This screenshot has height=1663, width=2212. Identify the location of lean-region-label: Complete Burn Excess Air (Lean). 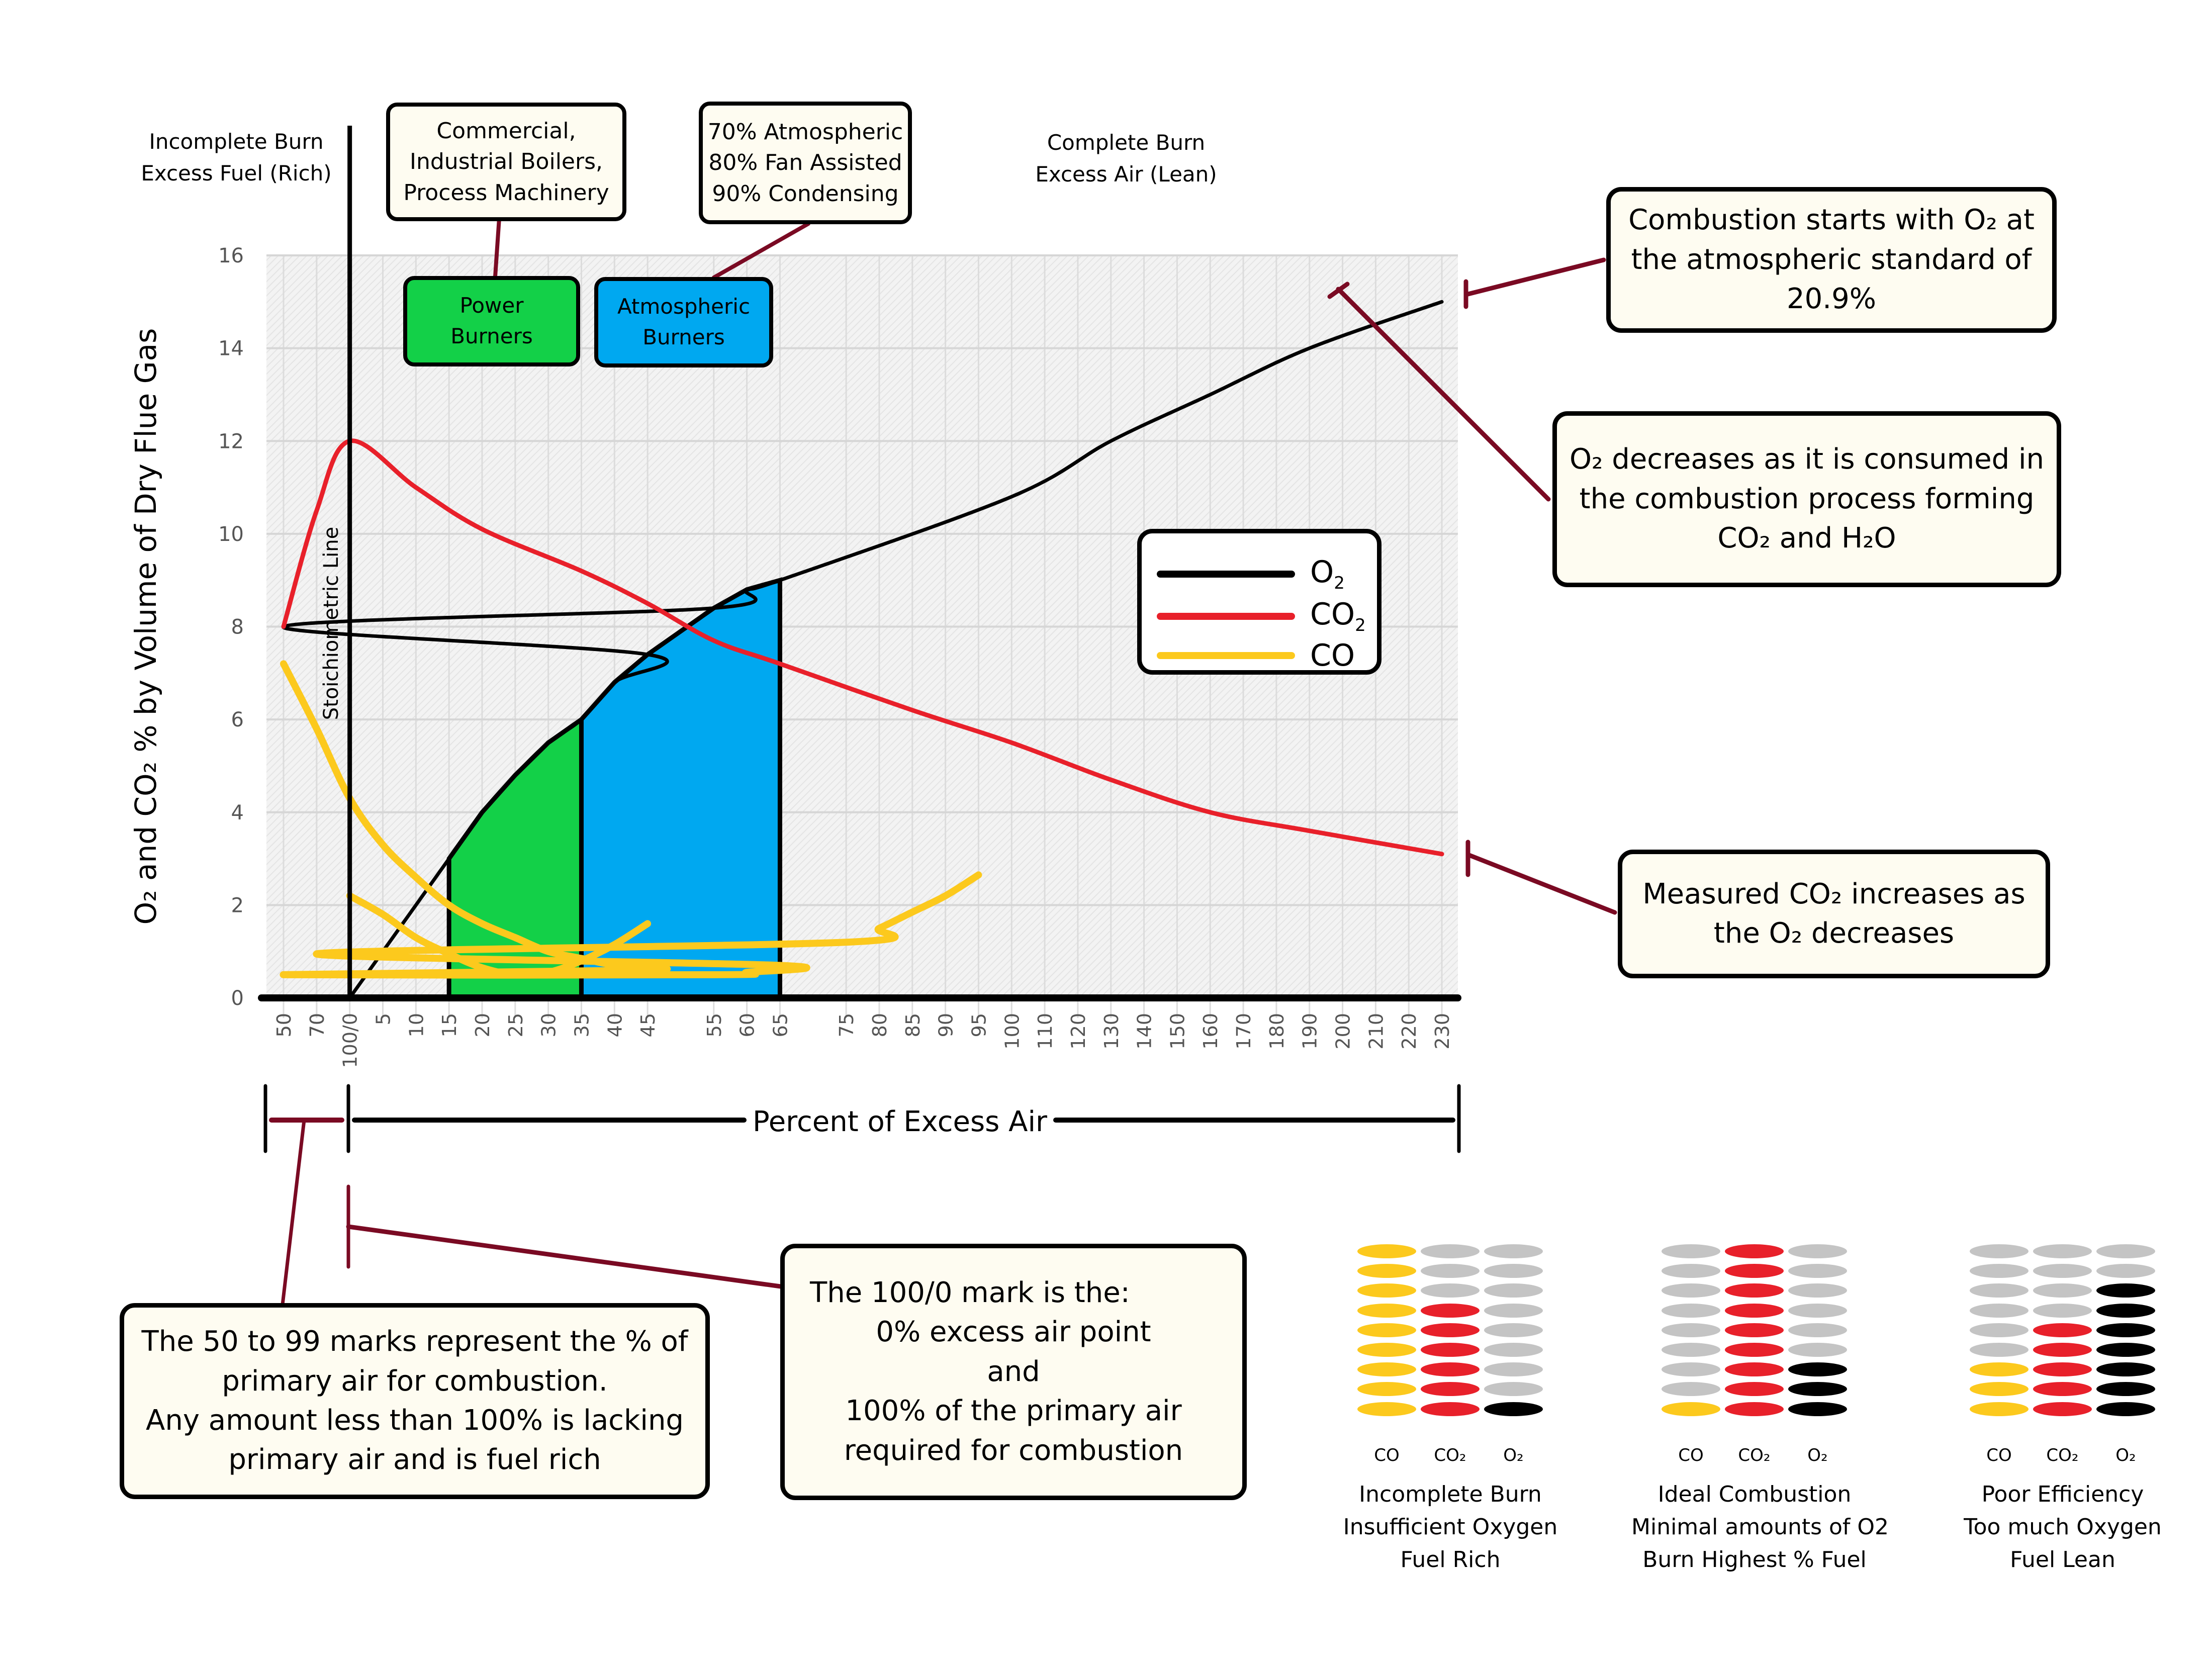
(1126, 158).